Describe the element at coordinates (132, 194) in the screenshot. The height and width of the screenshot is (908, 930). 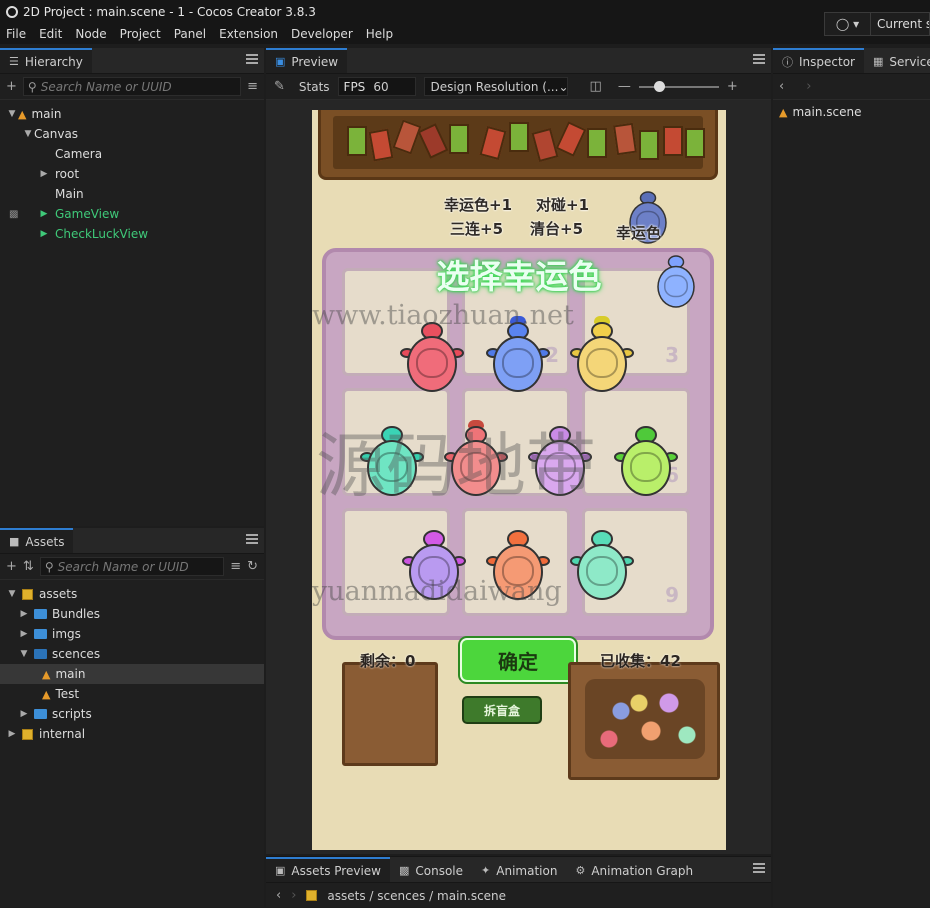
I see `tree-node-main-child: Main` at that location.